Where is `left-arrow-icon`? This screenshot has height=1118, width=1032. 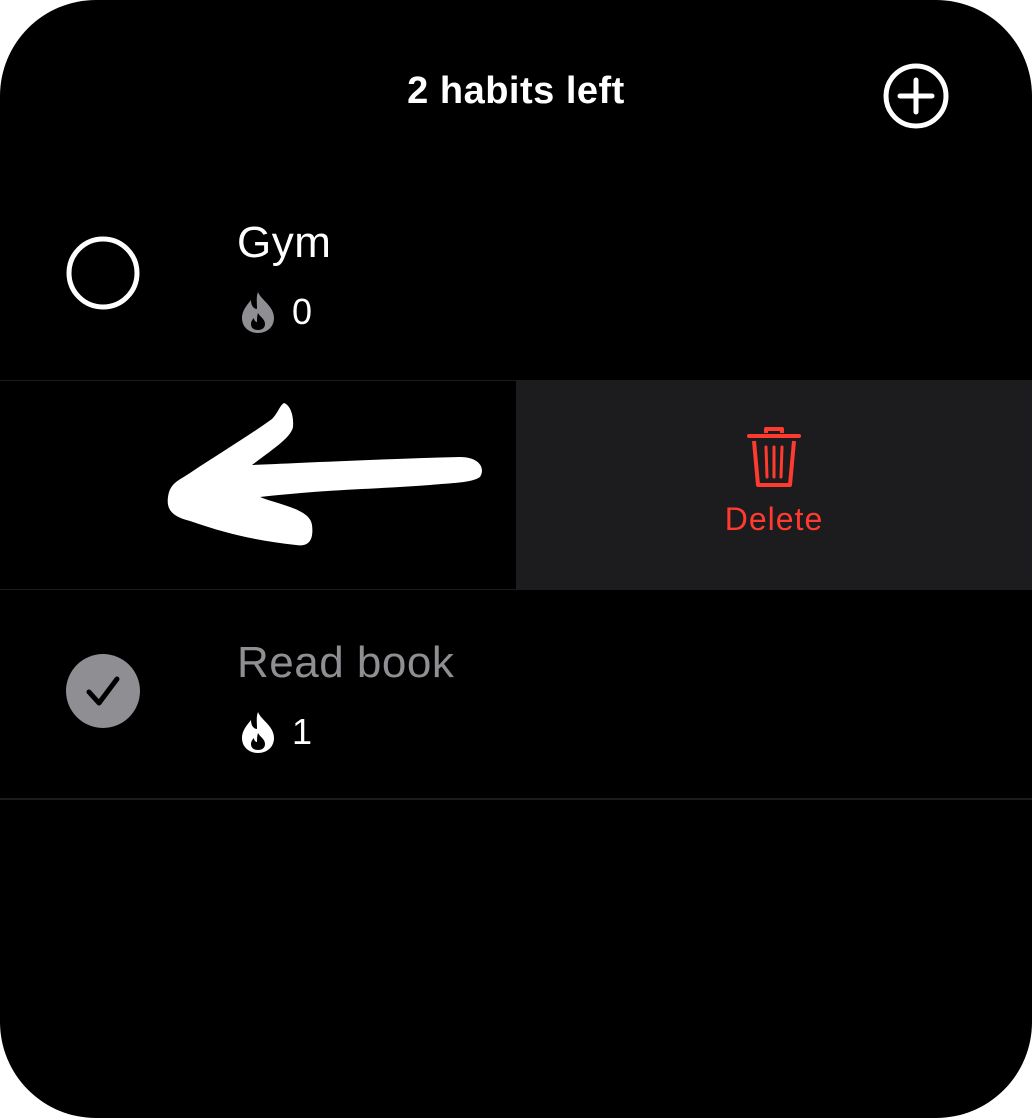
left-arrow-icon is located at coordinates (324, 474).